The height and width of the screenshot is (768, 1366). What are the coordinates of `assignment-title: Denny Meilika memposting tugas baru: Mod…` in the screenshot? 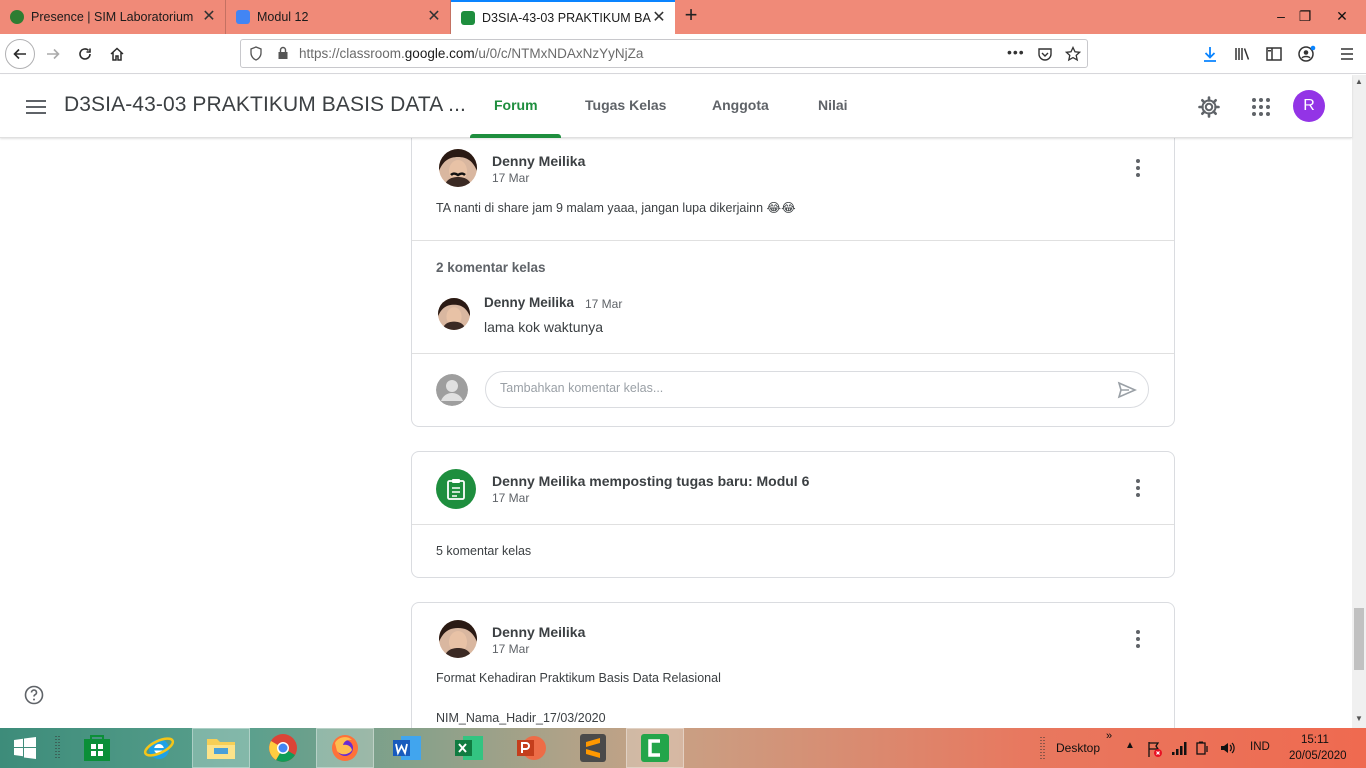 It's located at (650, 481).